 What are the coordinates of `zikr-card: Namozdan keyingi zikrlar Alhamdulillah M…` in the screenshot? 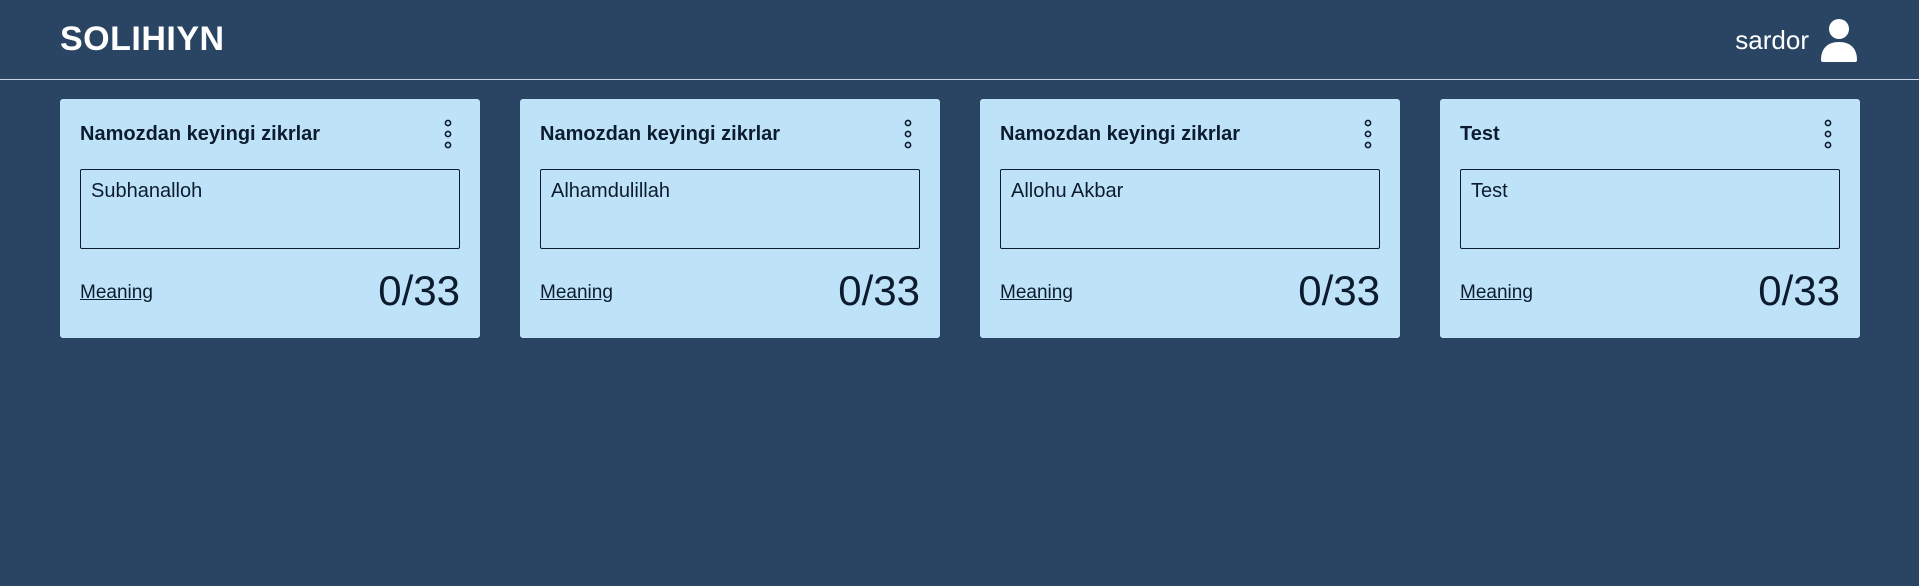 It's located at (730, 218).